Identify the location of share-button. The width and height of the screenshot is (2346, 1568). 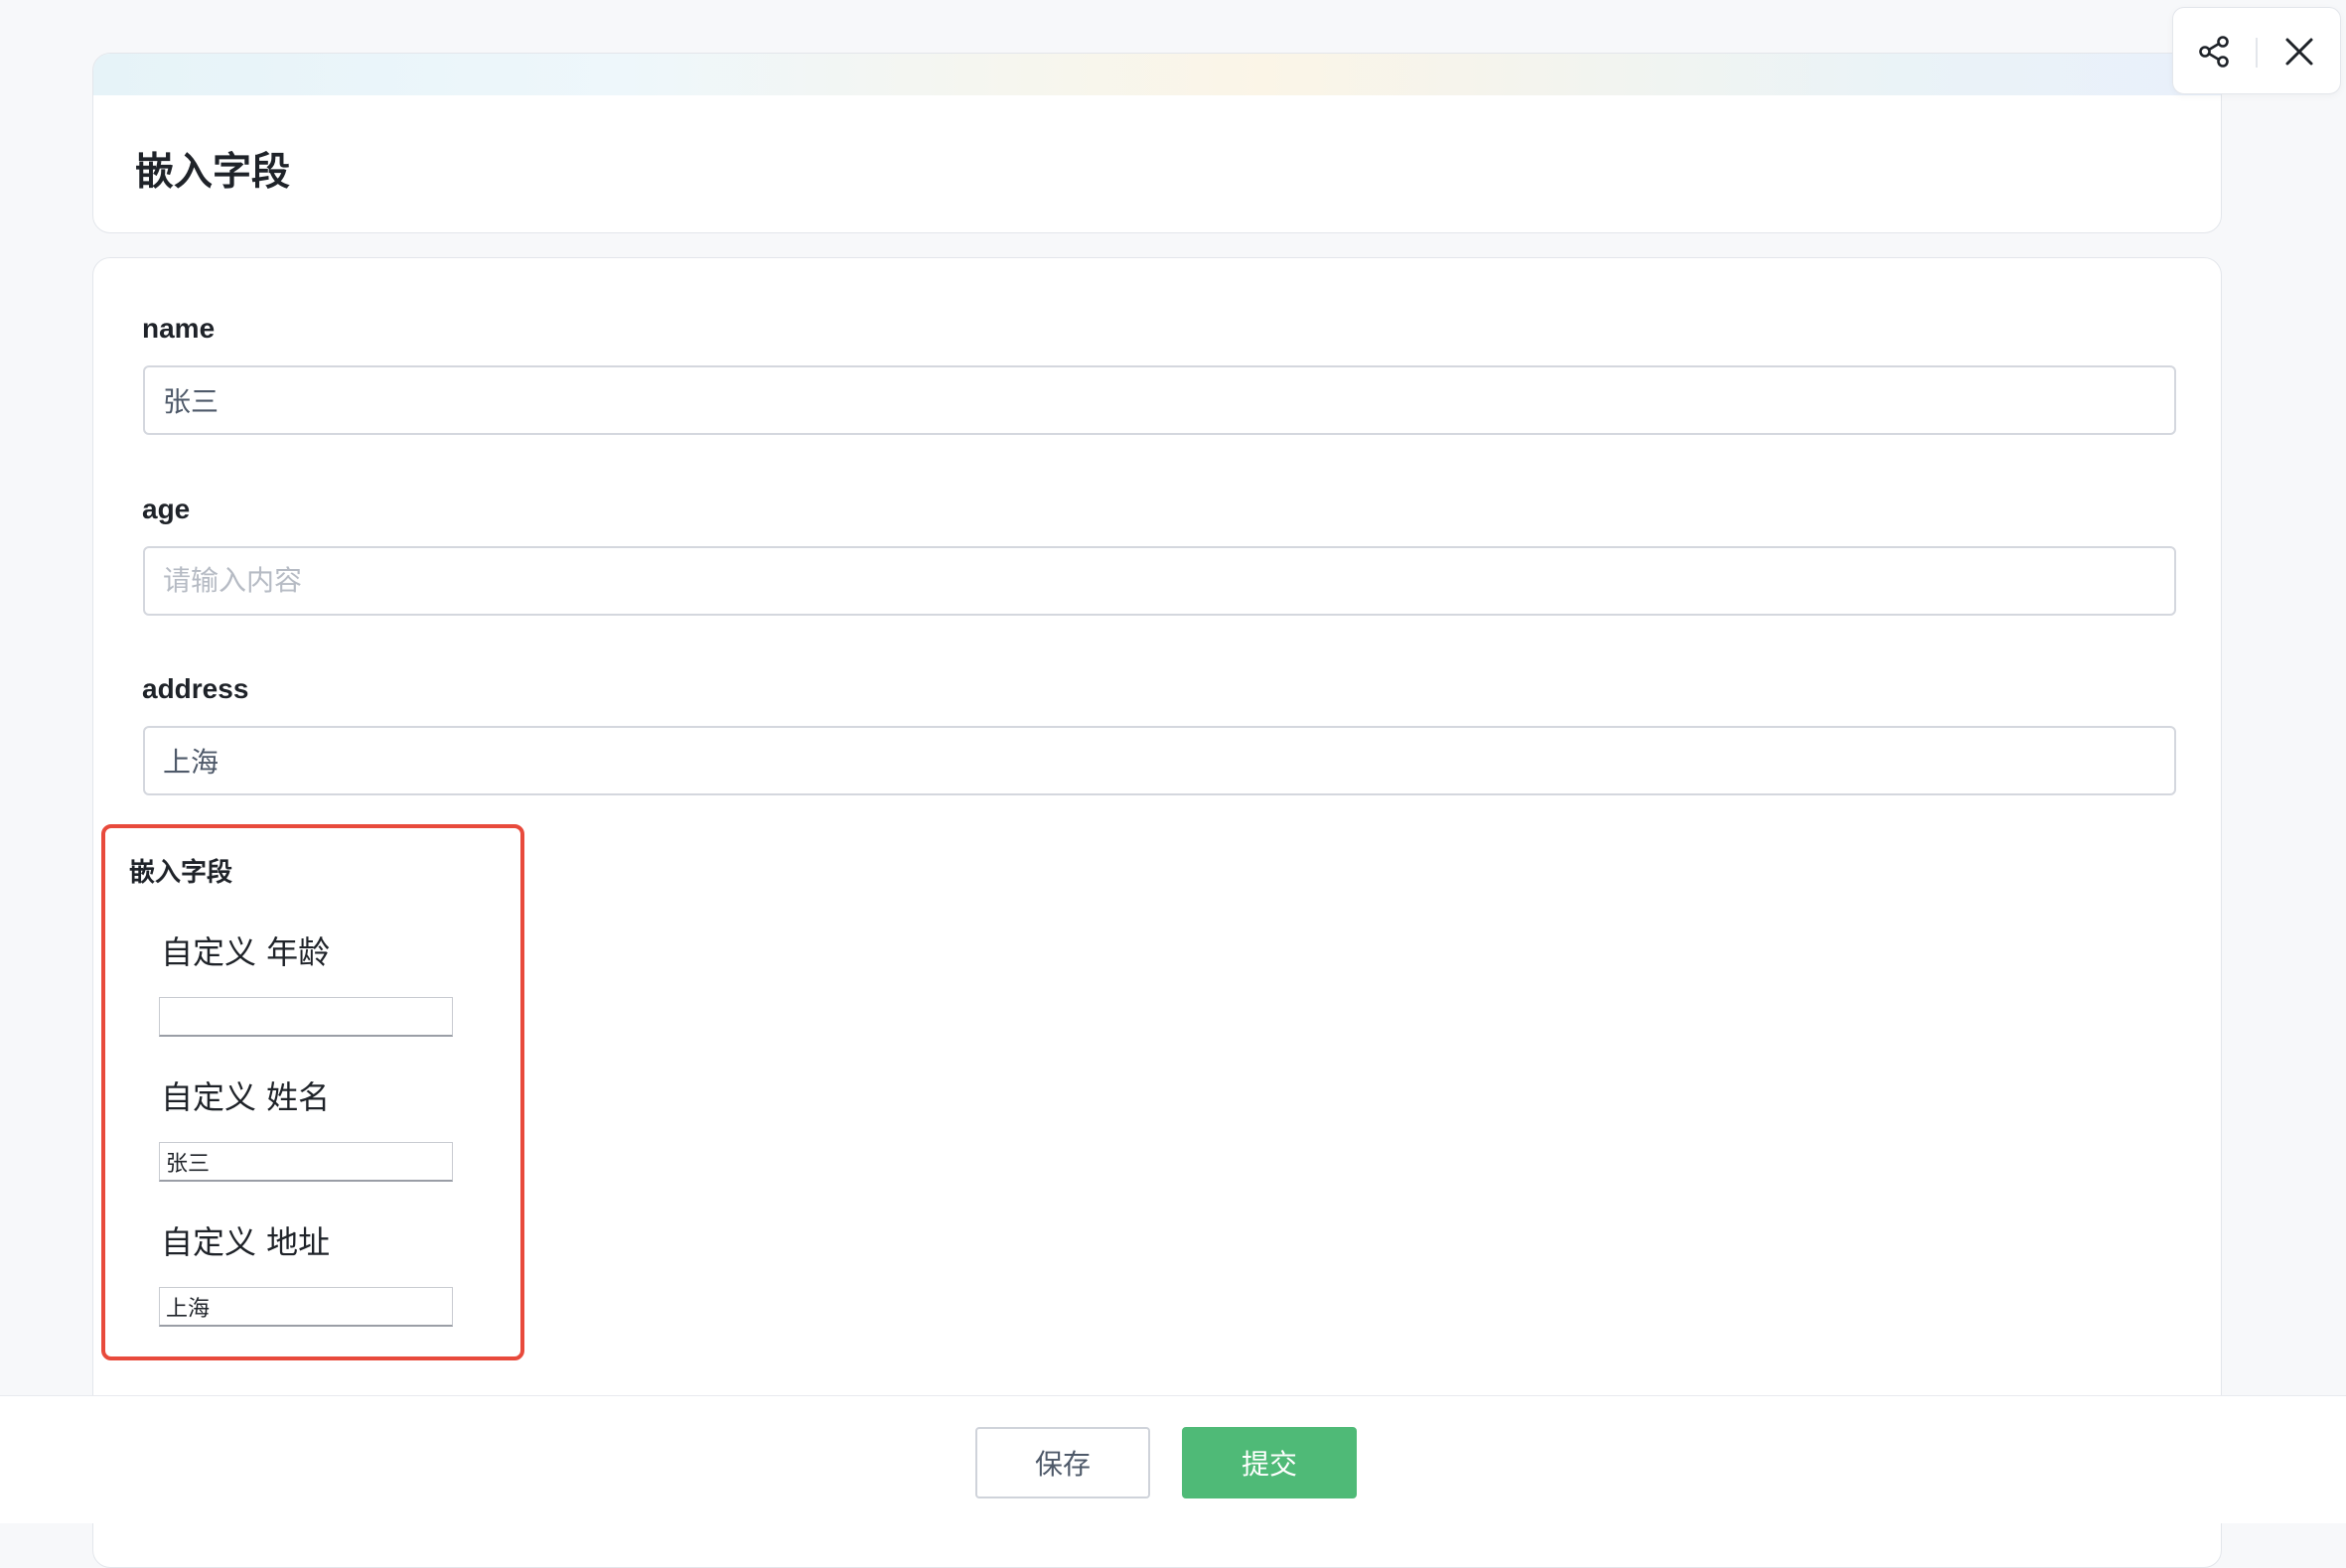
(2214, 51).